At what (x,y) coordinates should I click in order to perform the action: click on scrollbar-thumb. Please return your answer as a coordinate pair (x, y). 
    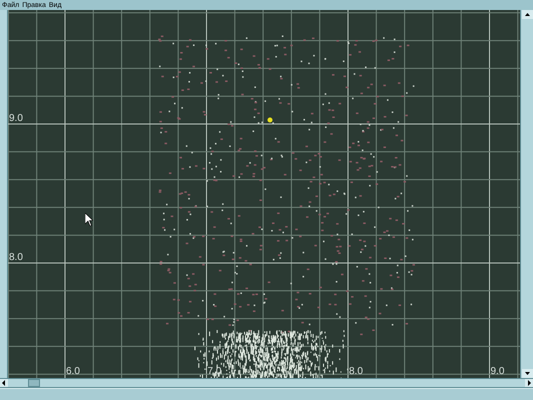
    Looking at the image, I should click on (34, 383).